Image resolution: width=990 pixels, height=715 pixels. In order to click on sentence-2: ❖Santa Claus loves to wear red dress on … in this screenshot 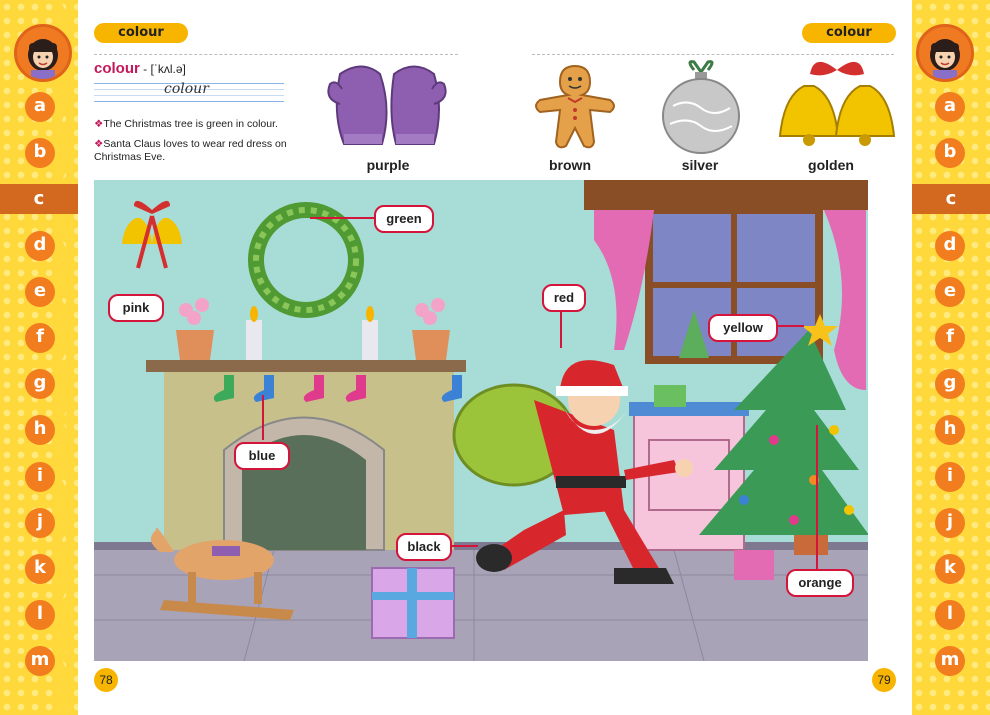, I will do `click(190, 150)`.